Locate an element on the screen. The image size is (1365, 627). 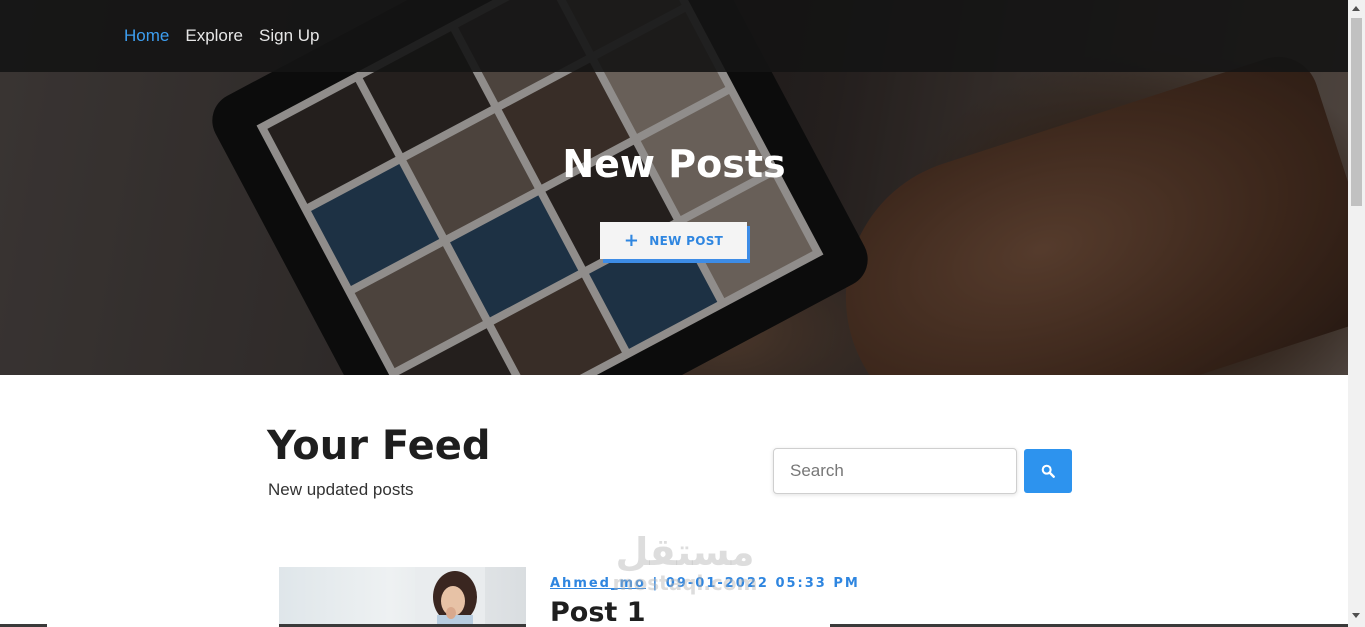
post-datetime: 09-01-2022 05:33 PM is located at coordinates (762, 583).